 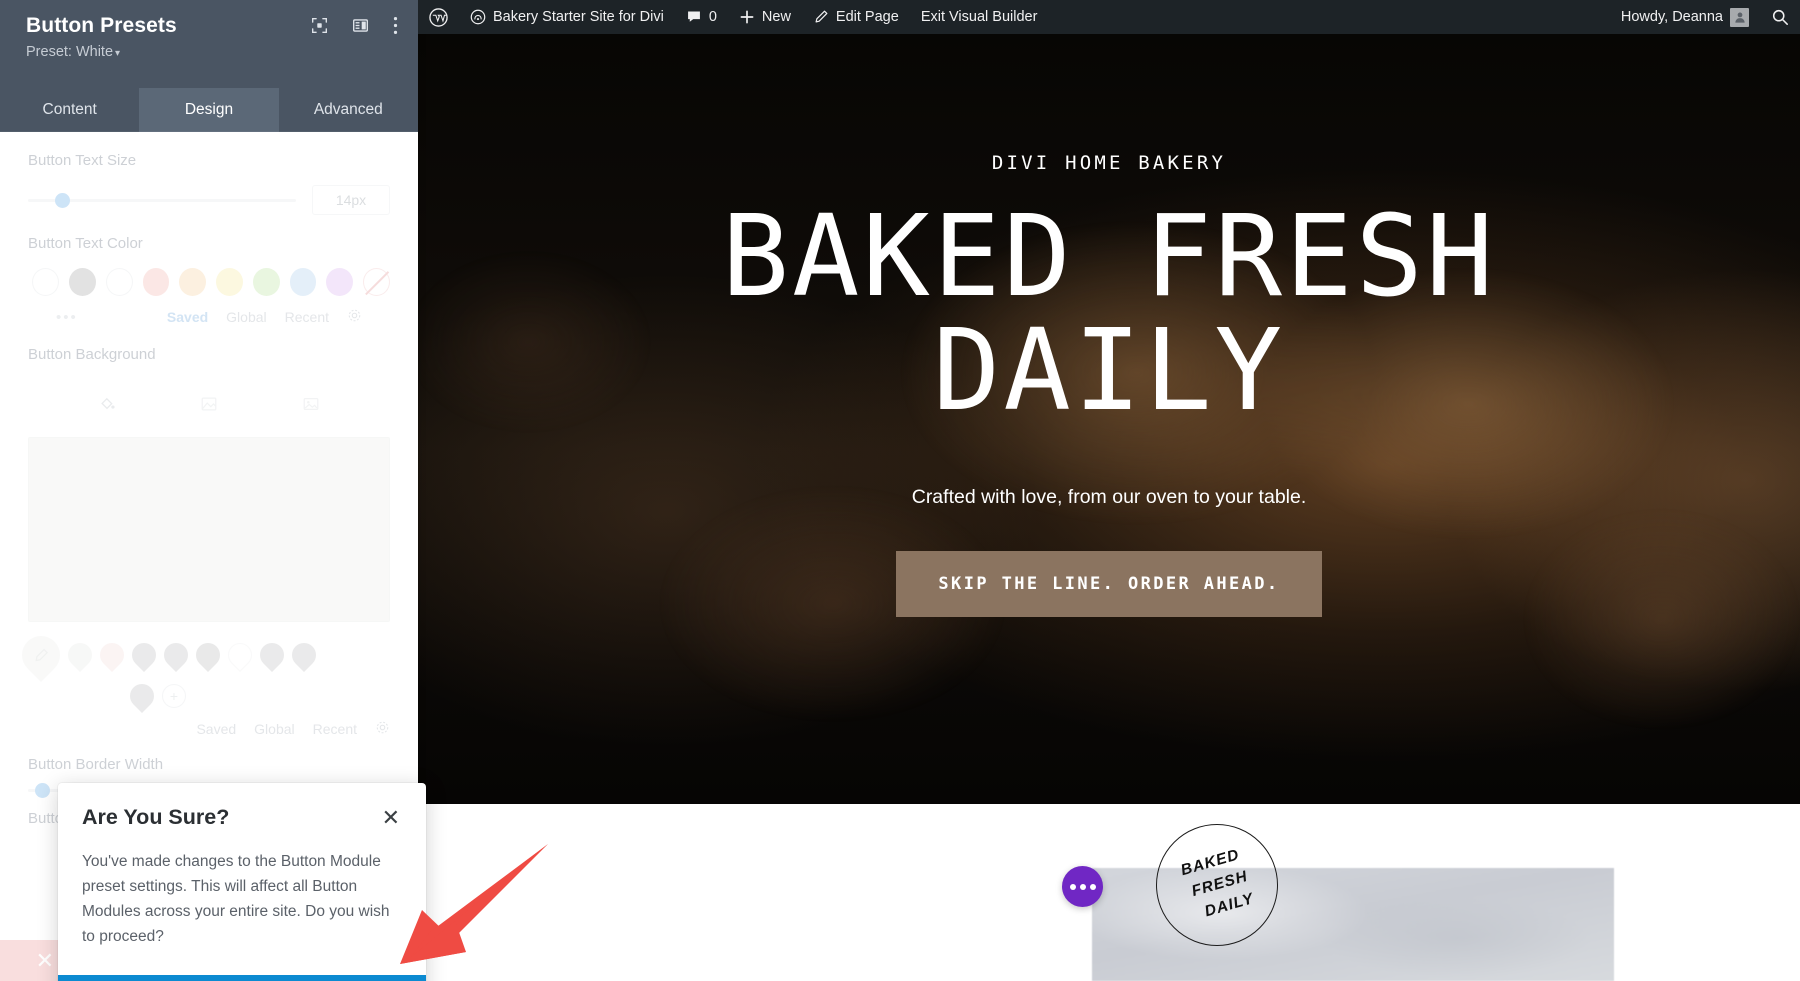 What do you see at coordinates (209, 173) in the screenshot?
I see `field-button-text-size: Button Text Size 14px` at bounding box center [209, 173].